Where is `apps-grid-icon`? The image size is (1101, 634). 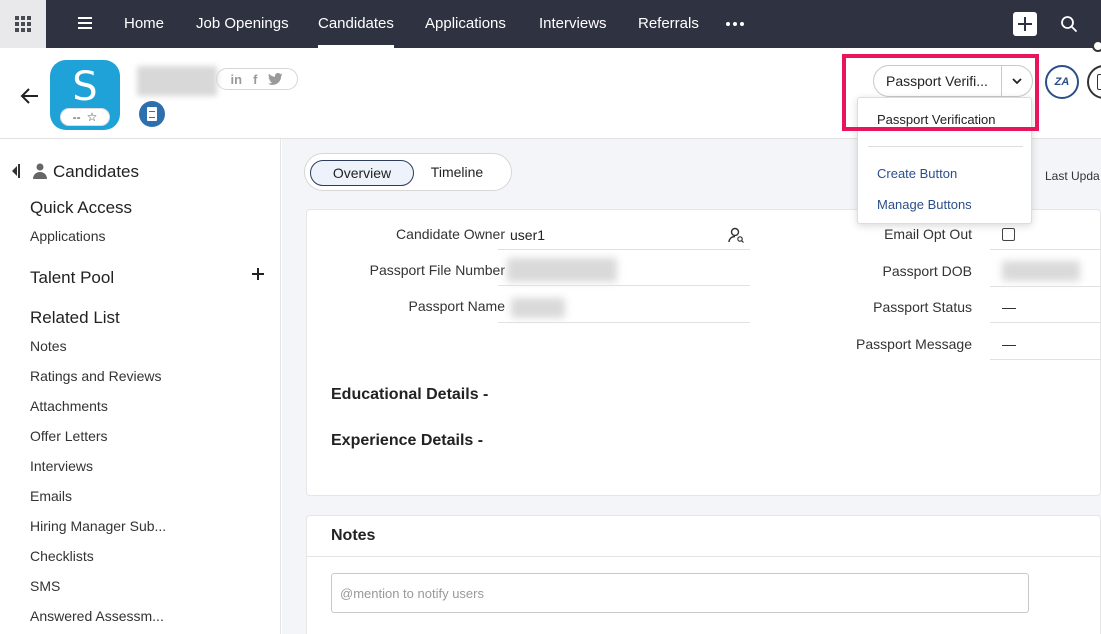
apps-grid-icon is located at coordinates (23, 24).